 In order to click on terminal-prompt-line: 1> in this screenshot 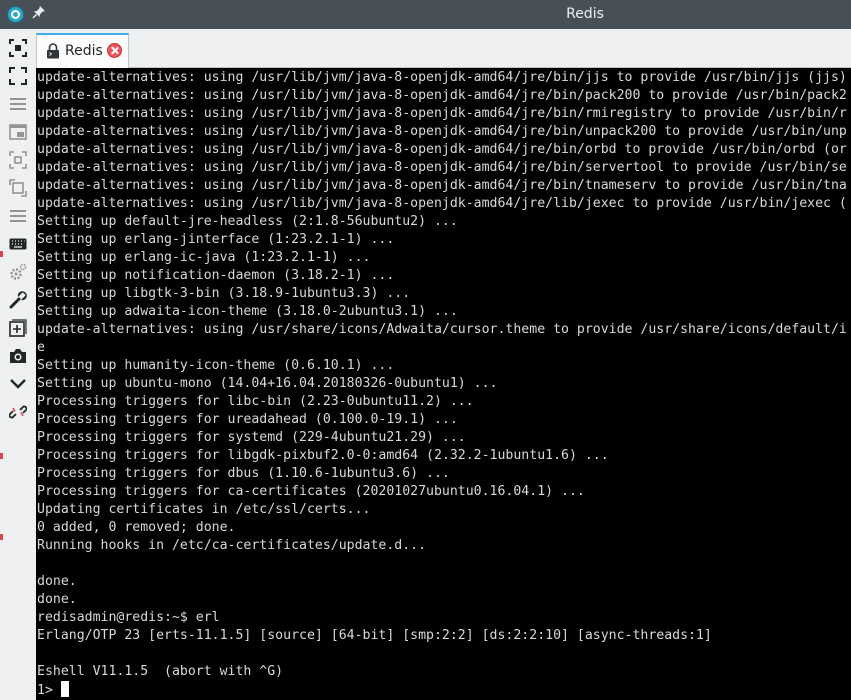, I will do `click(442, 690)`.